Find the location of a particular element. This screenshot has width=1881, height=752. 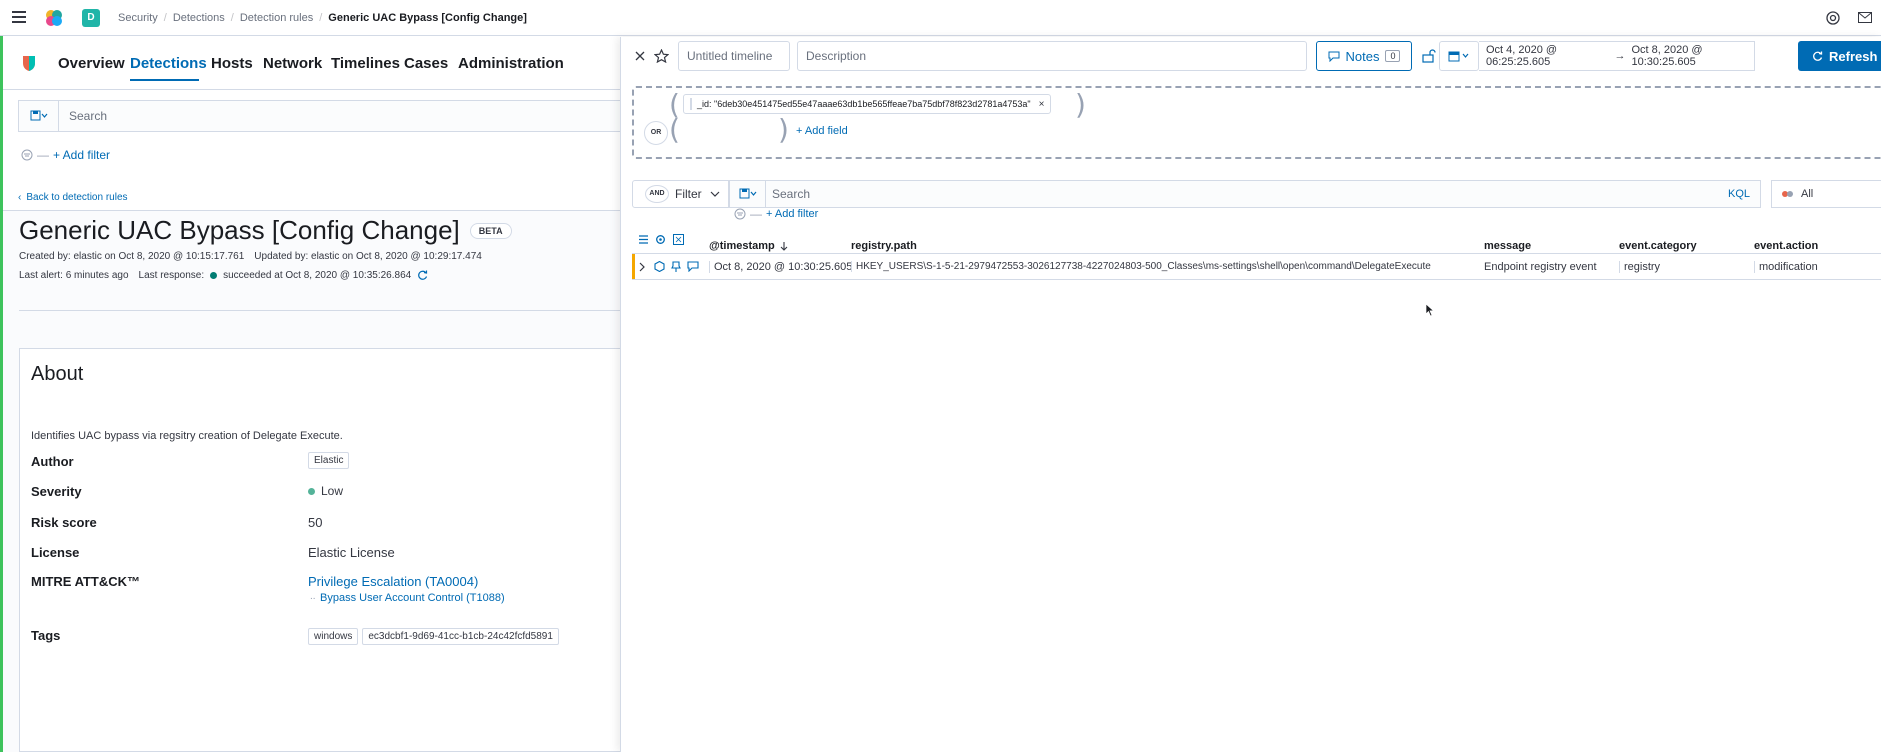

event-type-value: All is located at coordinates (1807, 194).